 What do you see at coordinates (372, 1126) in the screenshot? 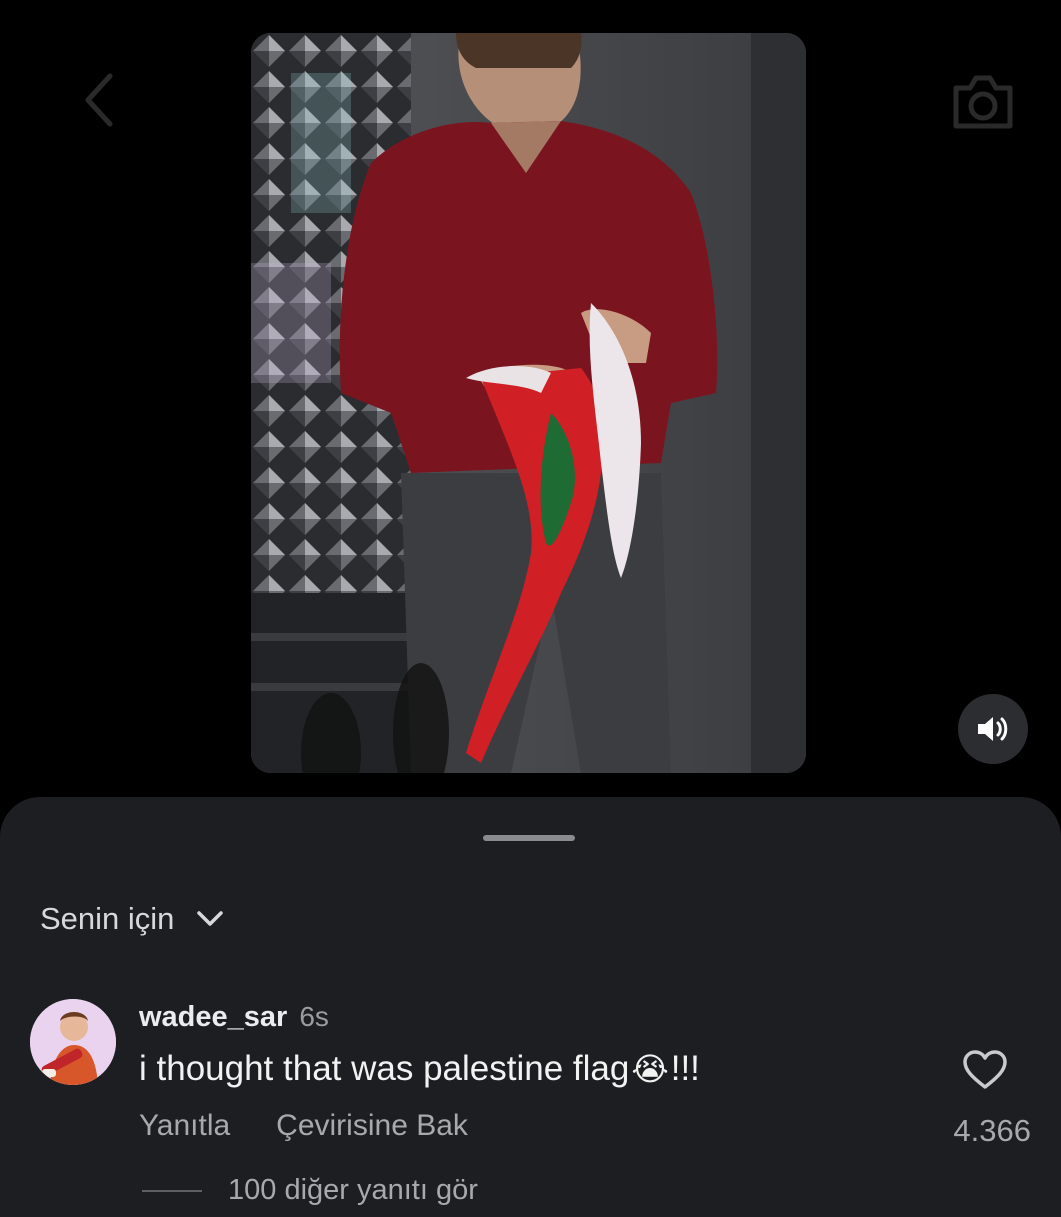
I see `see-translation-button: Çevirisine Bak` at bounding box center [372, 1126].